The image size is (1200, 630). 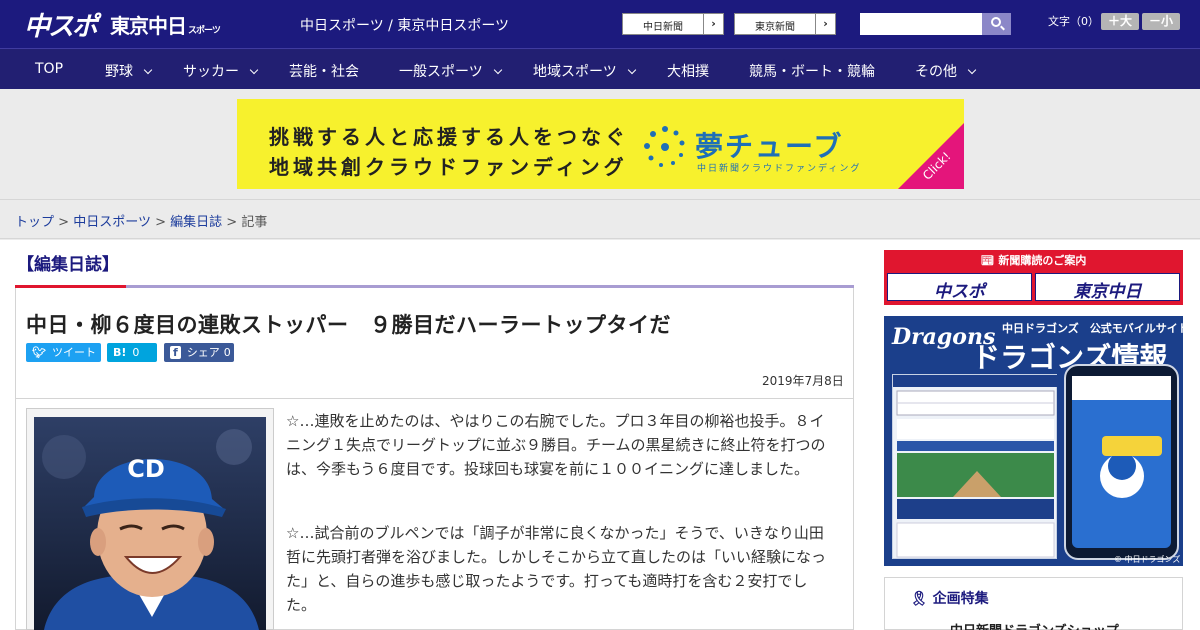 What do you see at coordinates (34, 222) in the screenshot?
I see `breadcrumb-top: トップ` at bounding box center [34, 222].